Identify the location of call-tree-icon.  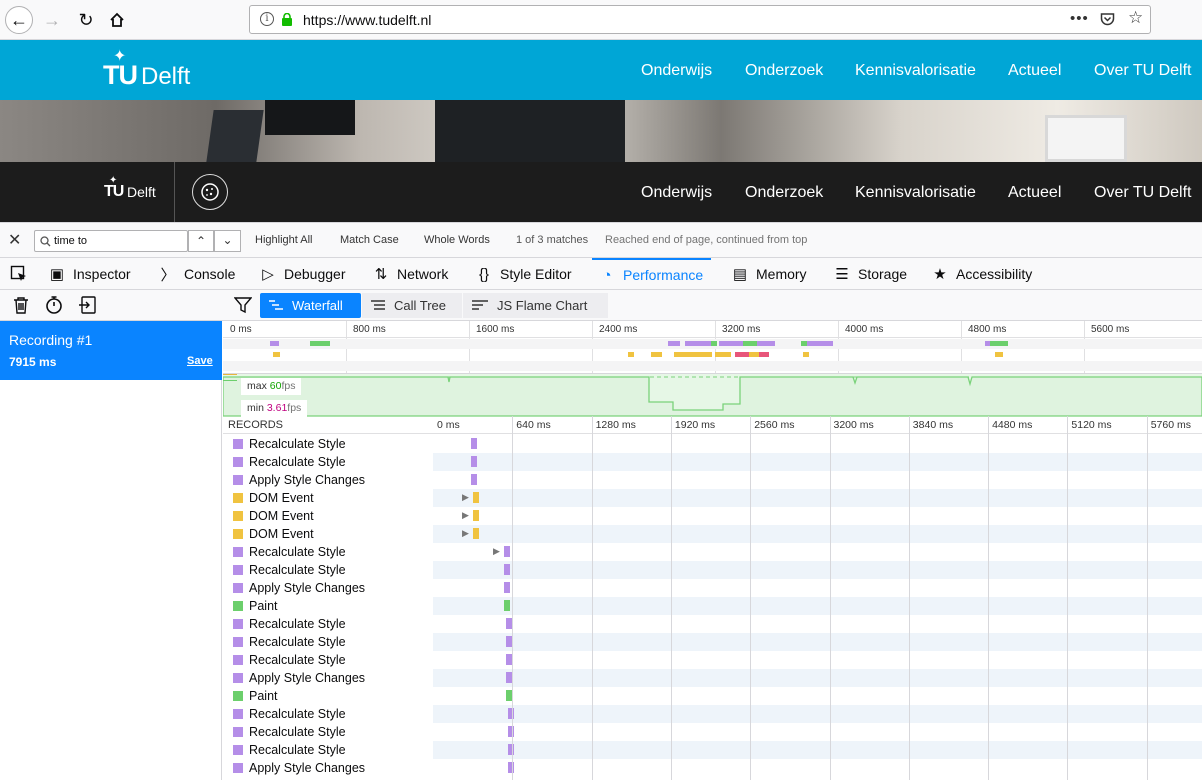
(378, 304).